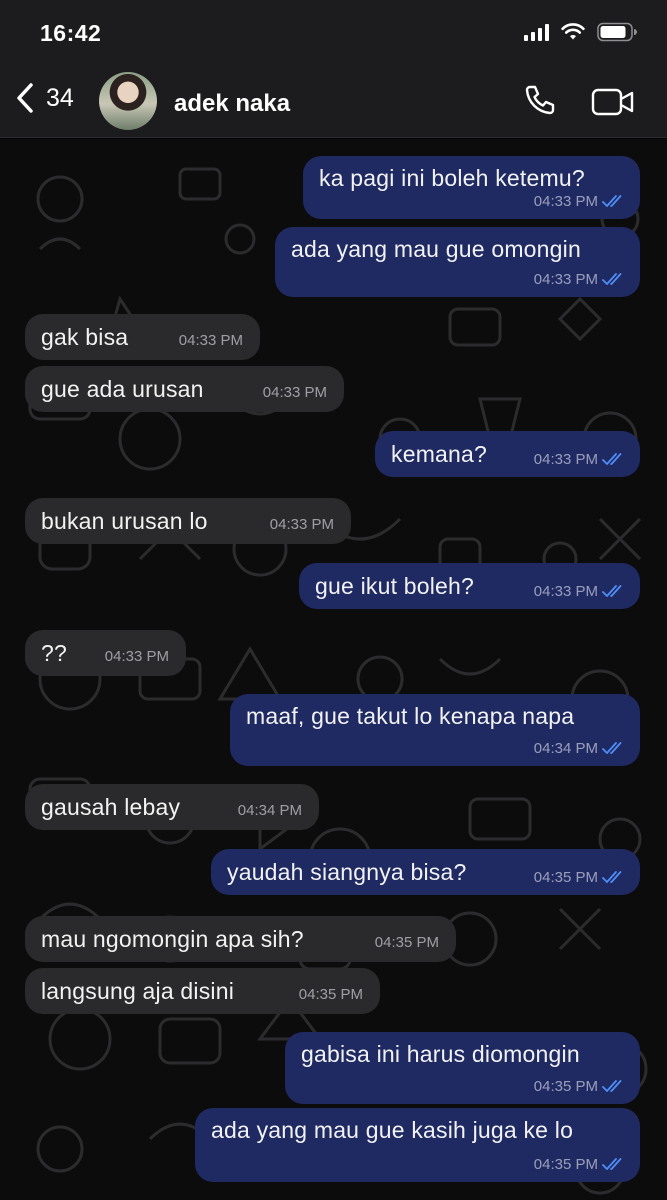 Image resolution: width=667 pixels, height=1200 pixels. Describe the element at coordinates (439, 454) in the screenshot. I see `message-text: kemana?` at that location.